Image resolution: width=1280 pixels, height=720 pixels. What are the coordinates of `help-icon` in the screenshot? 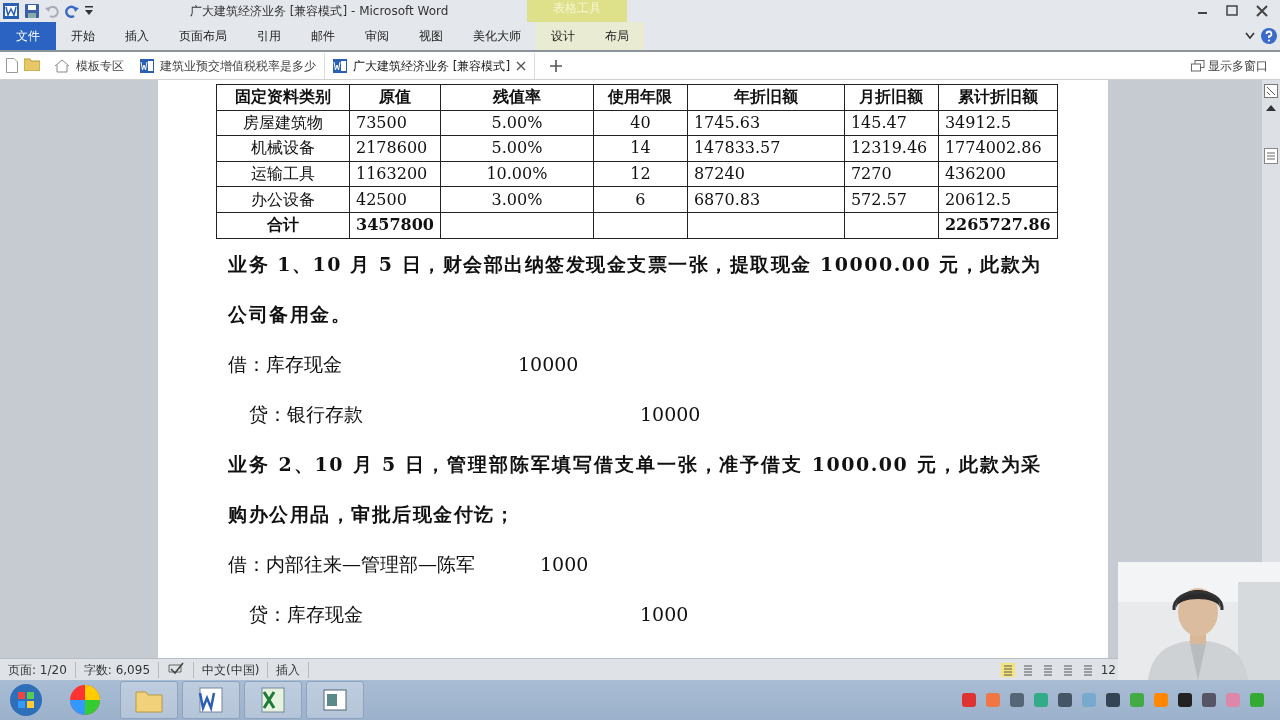 It's located at (1269, 36).